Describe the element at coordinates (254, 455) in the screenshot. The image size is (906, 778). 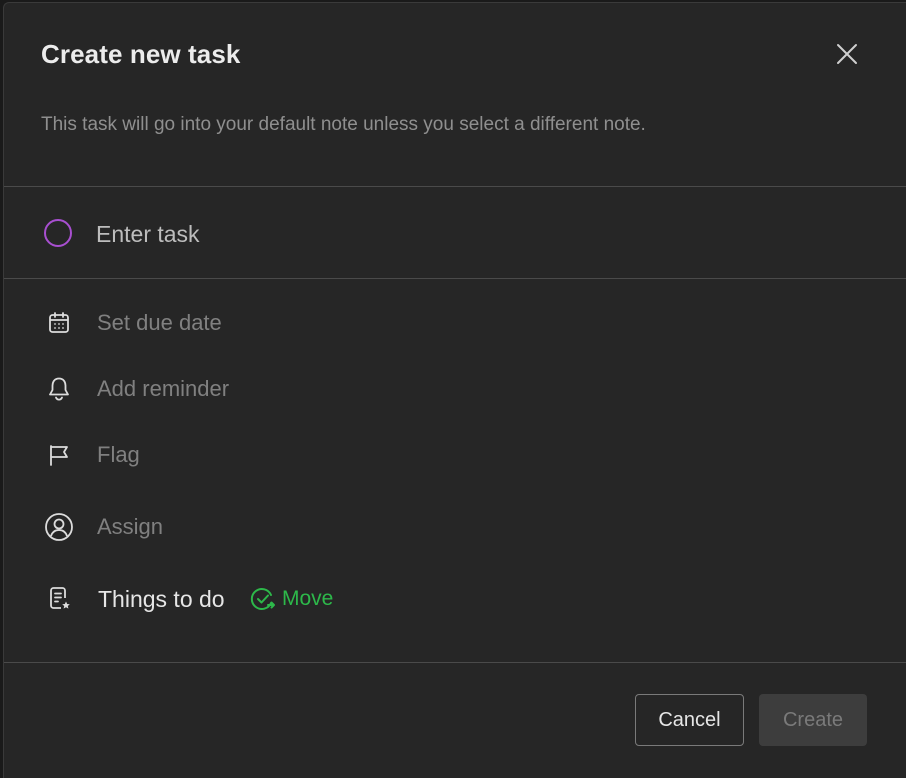
I see `flag-option: Flag` at that location.